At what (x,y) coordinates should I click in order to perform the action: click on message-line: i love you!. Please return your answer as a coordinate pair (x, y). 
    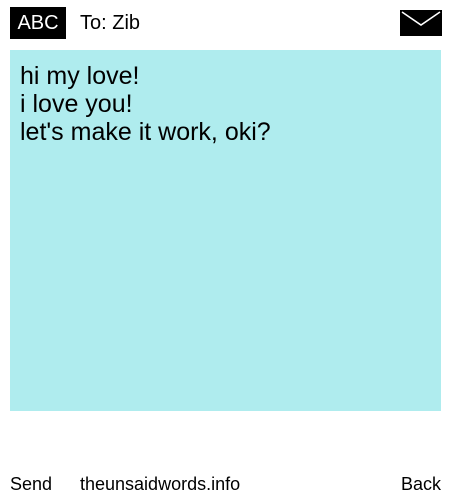
    Looking at the image, I should click on (76, 104).